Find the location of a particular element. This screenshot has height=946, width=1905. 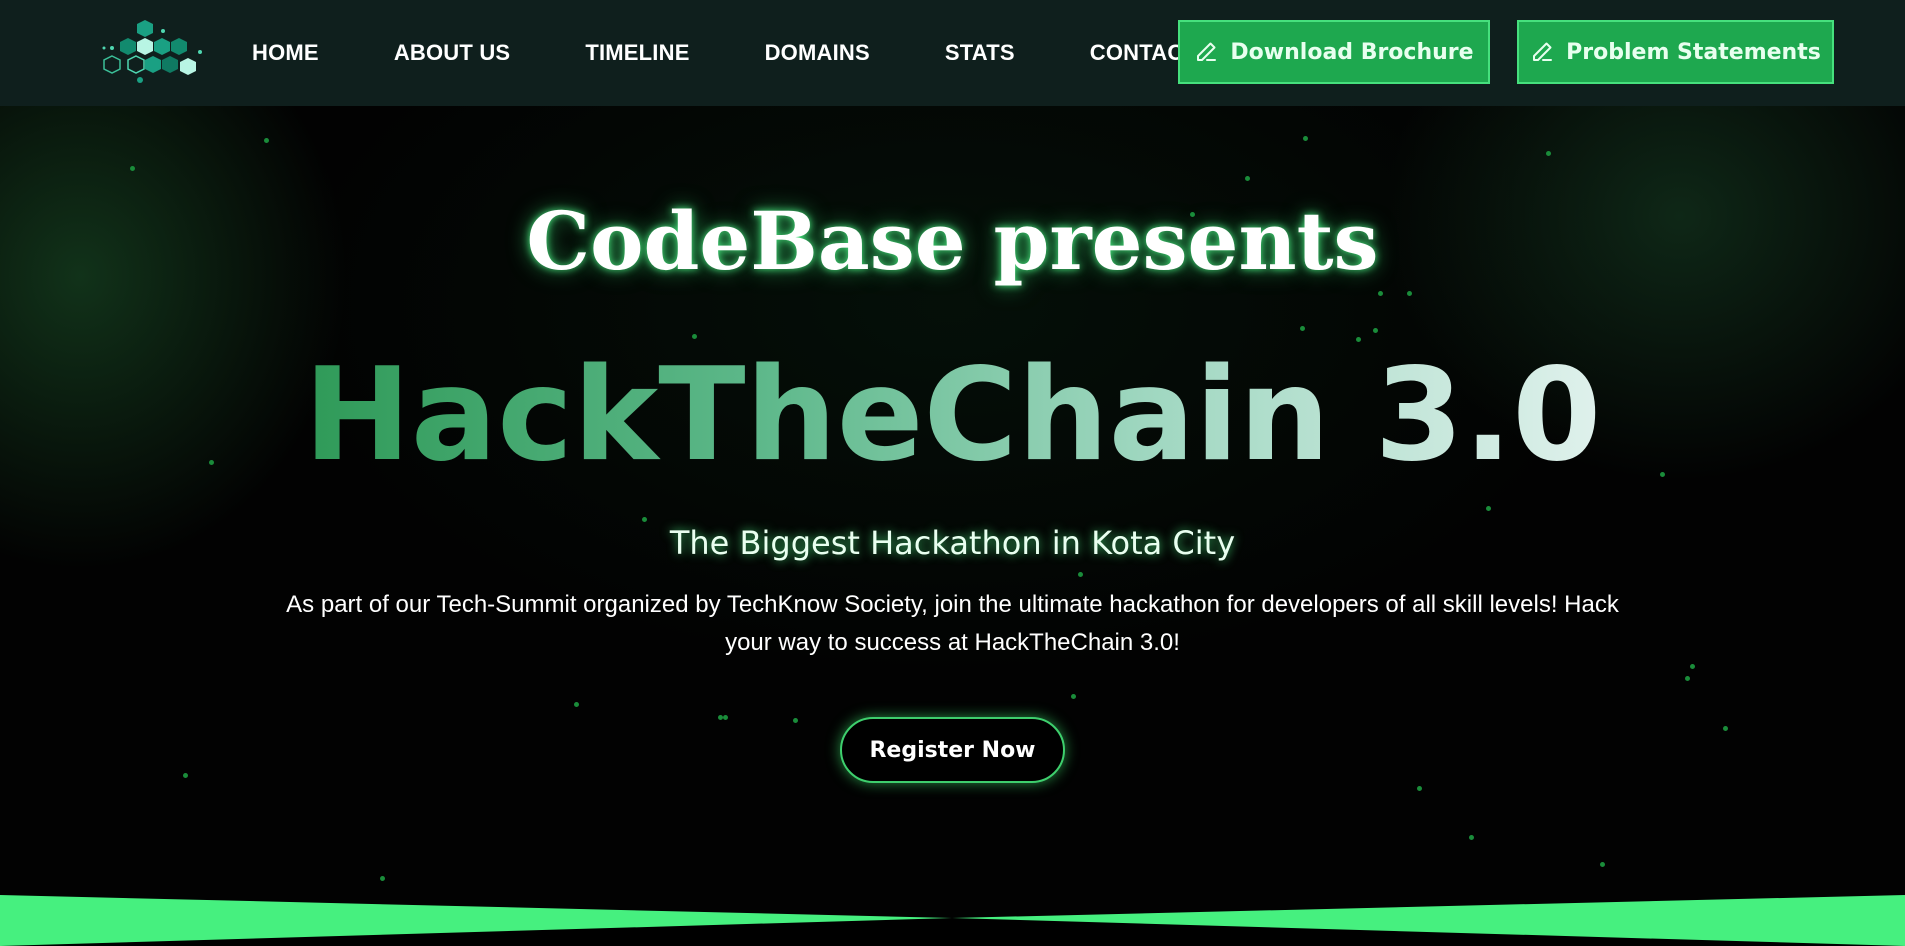

section-divider is located at coordinates (952, 920).